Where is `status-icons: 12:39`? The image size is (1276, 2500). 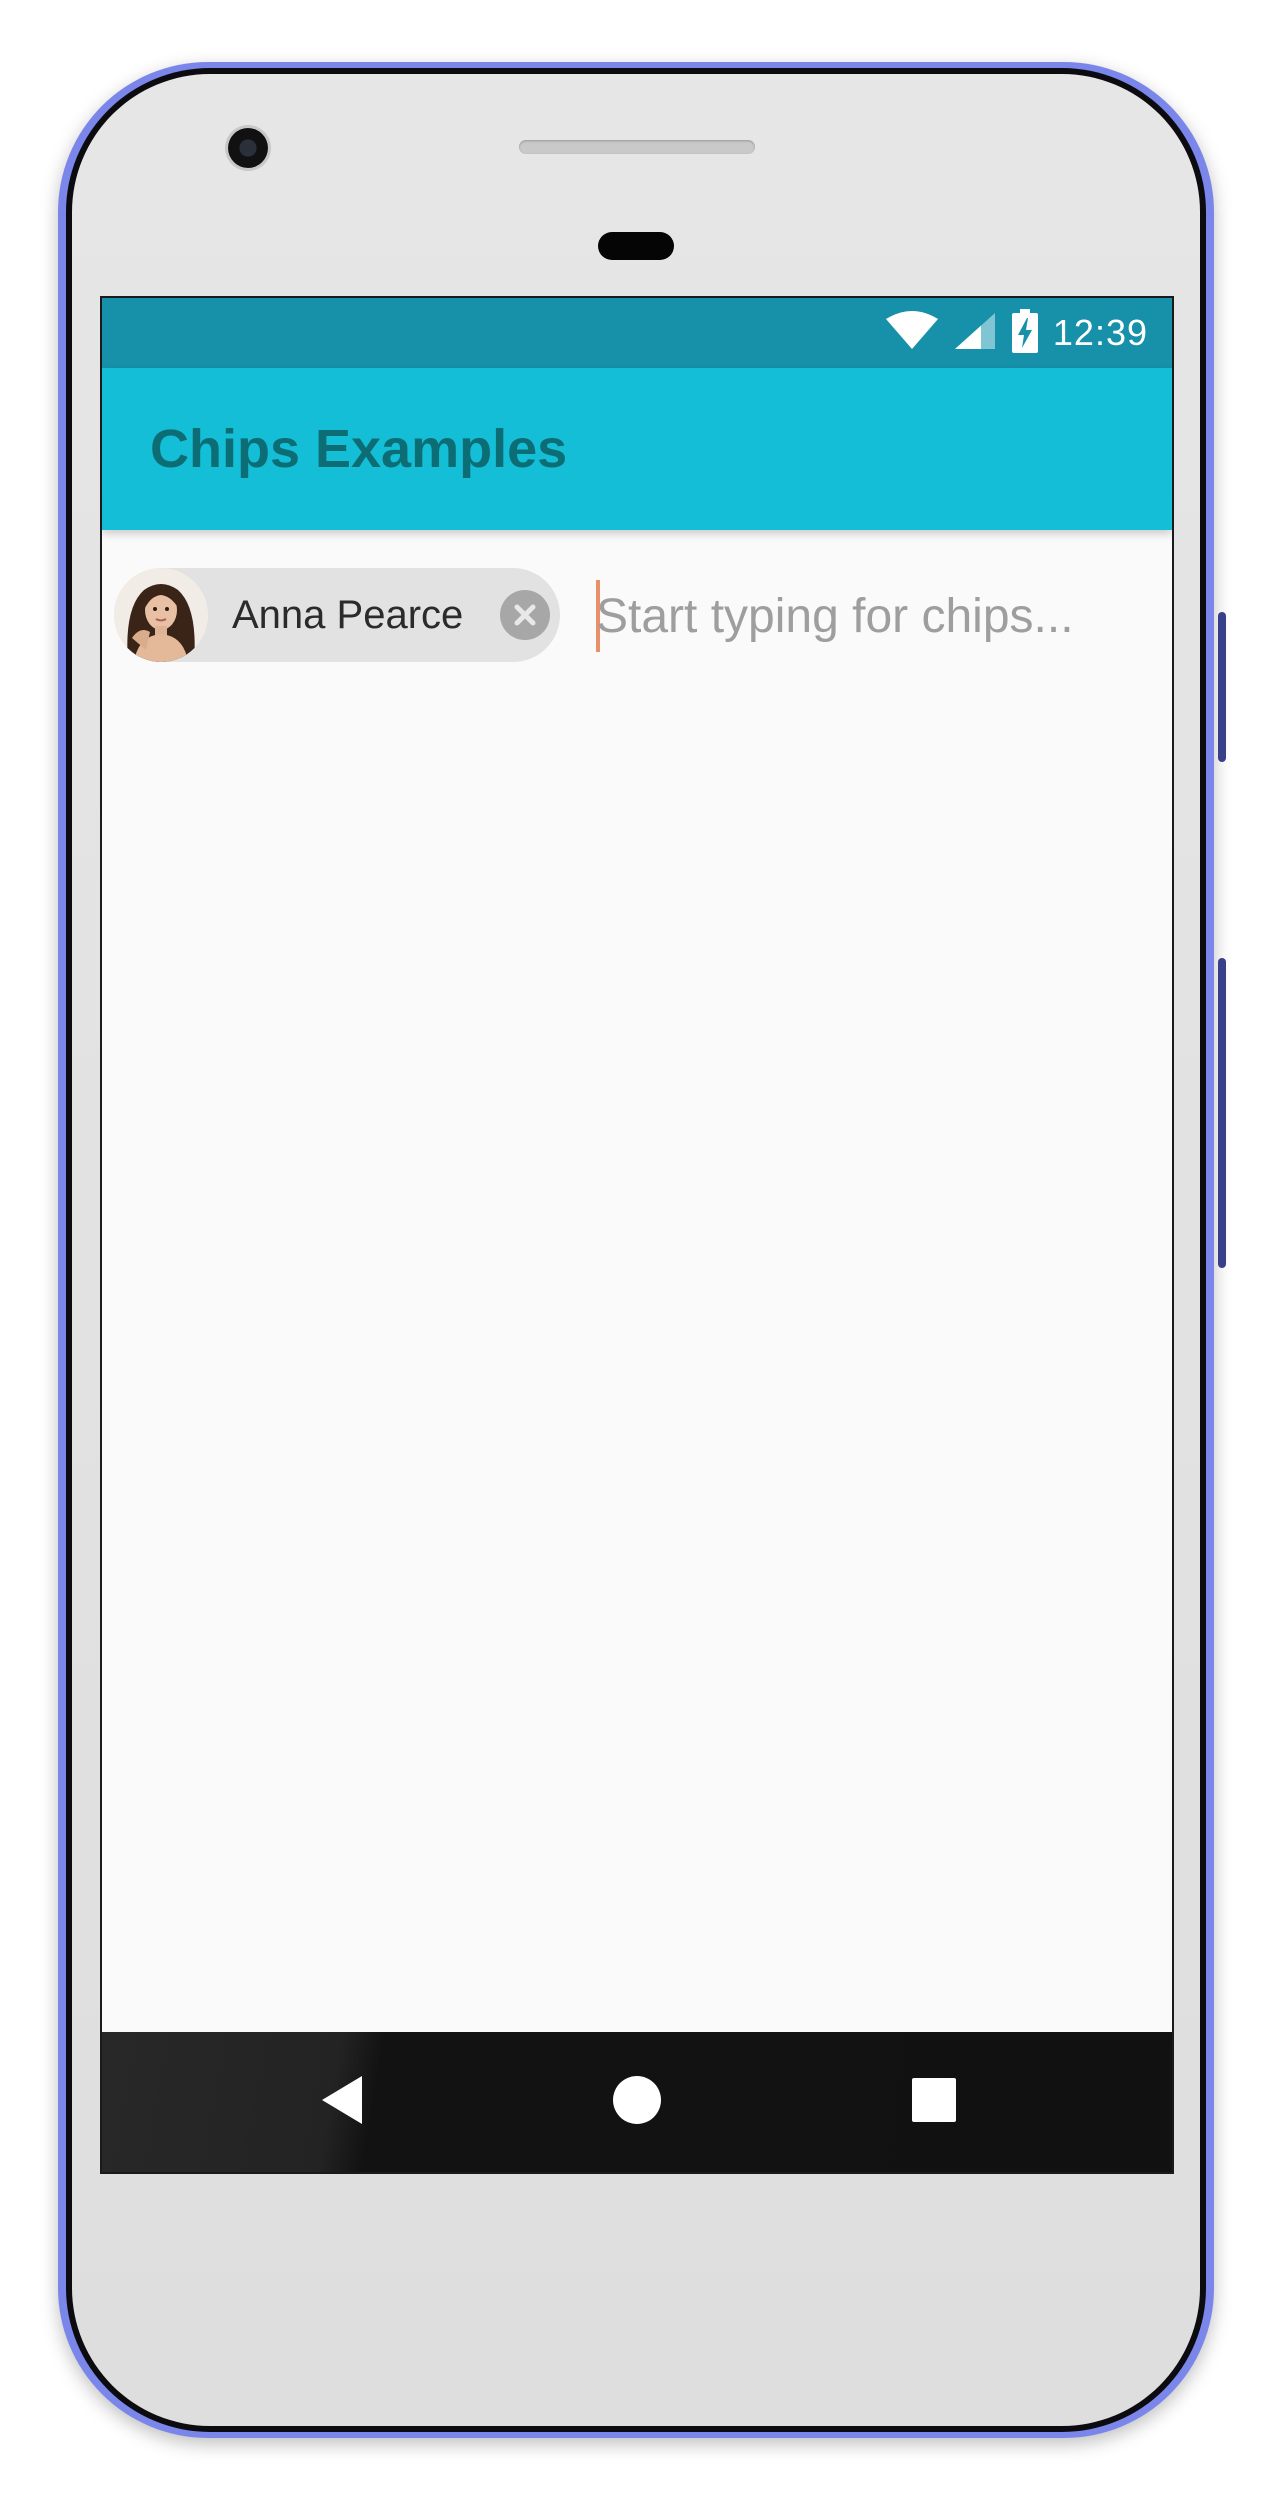
status-icons: 12:39 is located at coordinates (1016, 333).